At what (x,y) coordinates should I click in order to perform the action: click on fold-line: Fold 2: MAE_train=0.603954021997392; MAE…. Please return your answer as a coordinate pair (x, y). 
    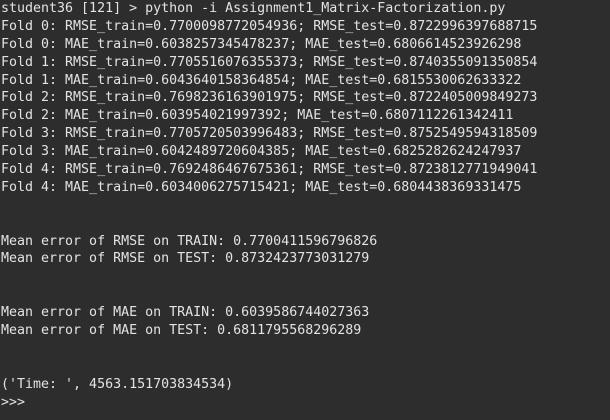
    Looking at the image, I should click on (257, 116).